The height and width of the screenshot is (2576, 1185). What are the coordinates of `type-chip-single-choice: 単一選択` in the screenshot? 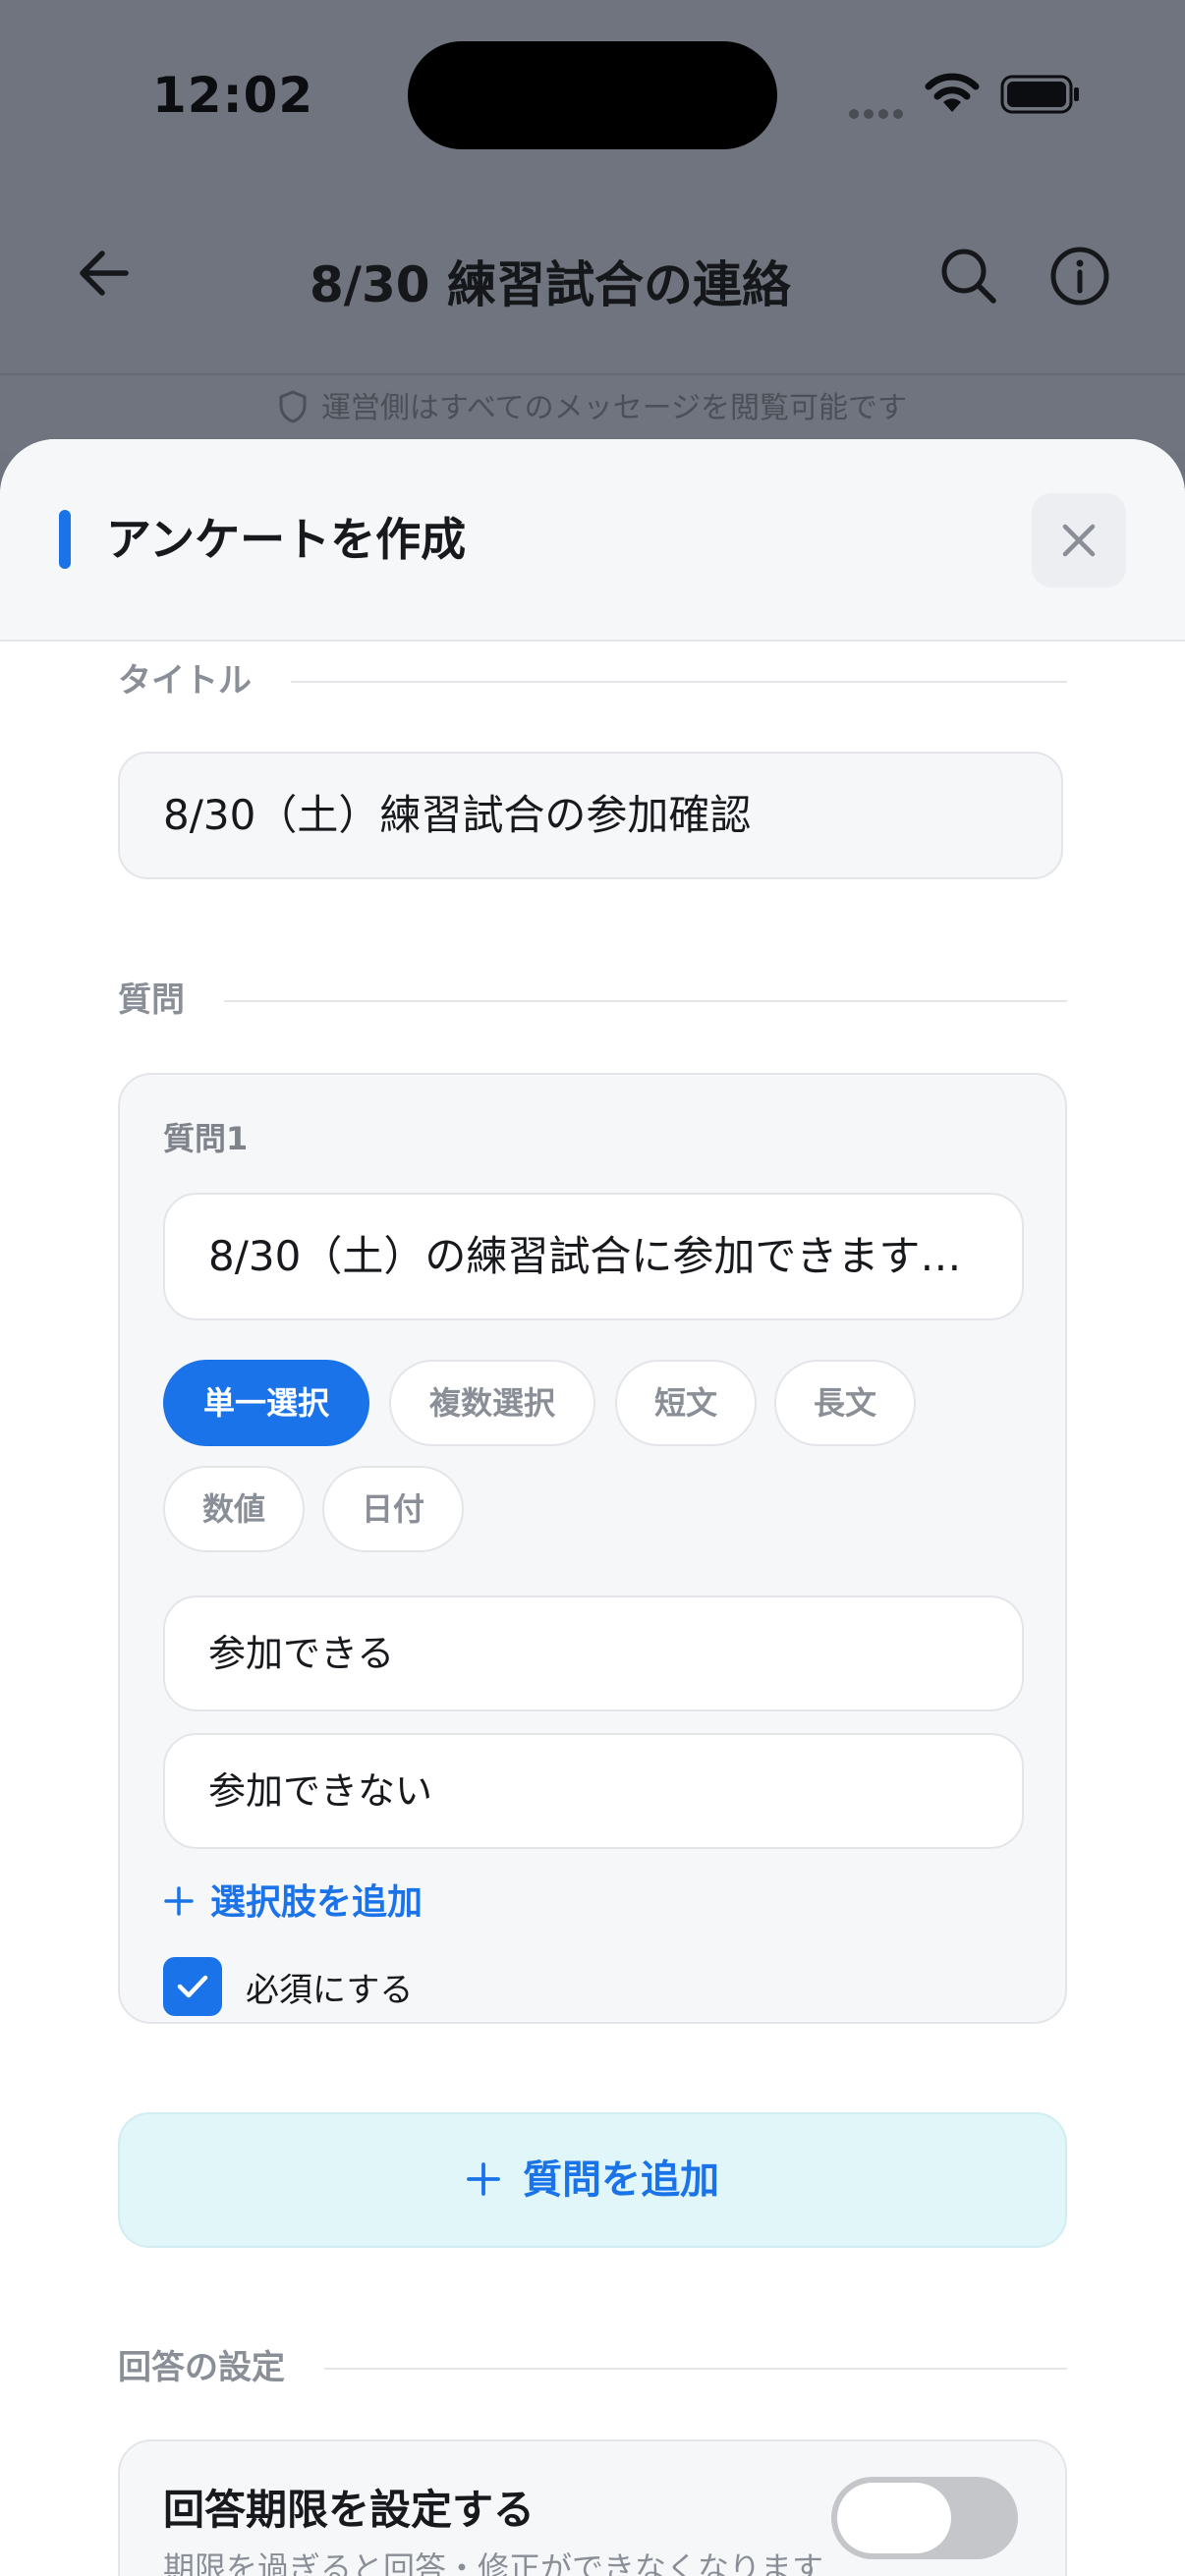 It's located at (266, 1403).